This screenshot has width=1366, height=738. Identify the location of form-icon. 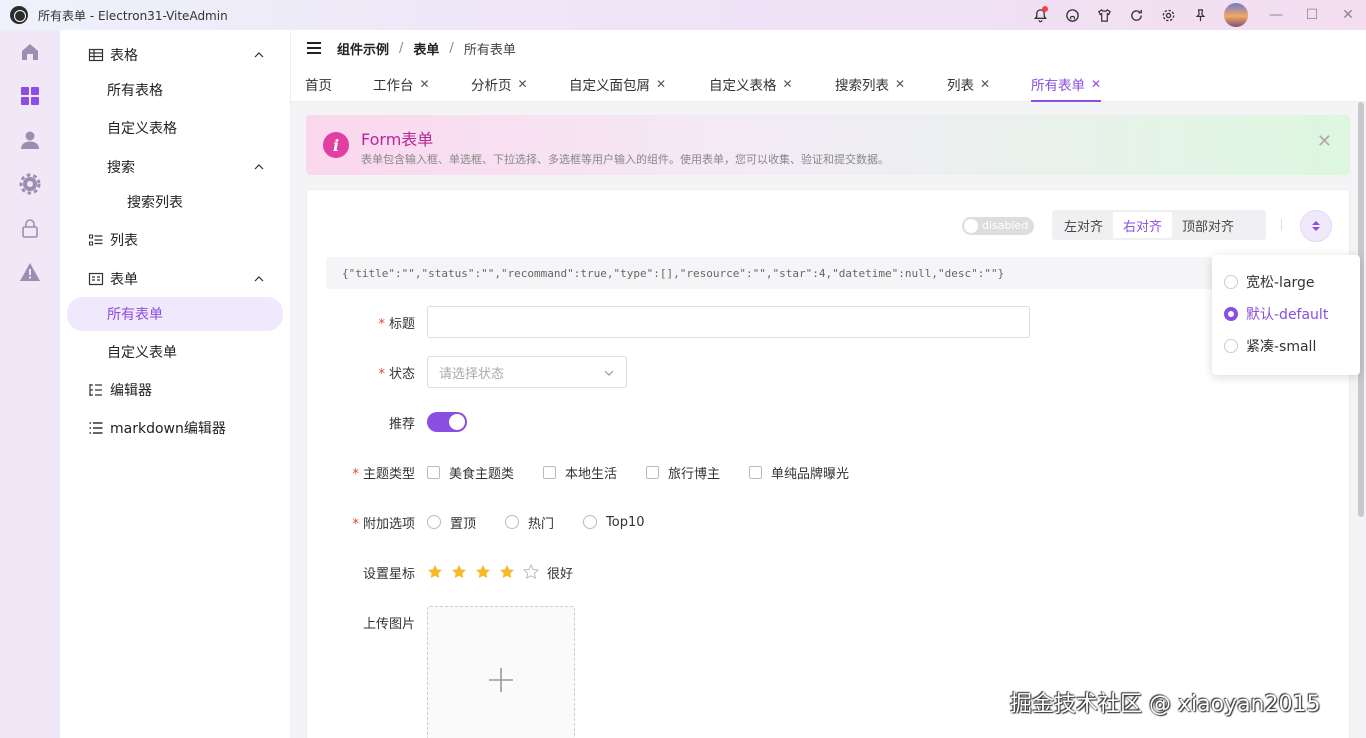
(96, 279).